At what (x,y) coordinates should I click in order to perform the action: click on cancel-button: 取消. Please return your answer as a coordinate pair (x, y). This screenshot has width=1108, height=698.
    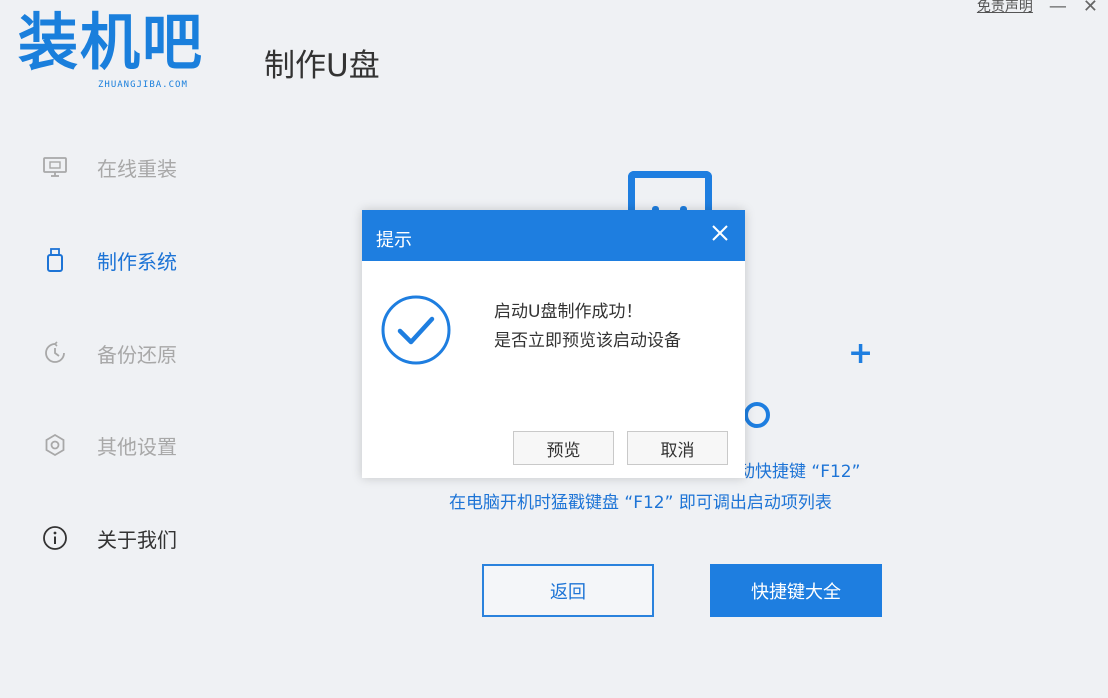
    Looking at the image, I should click on (677, 448).